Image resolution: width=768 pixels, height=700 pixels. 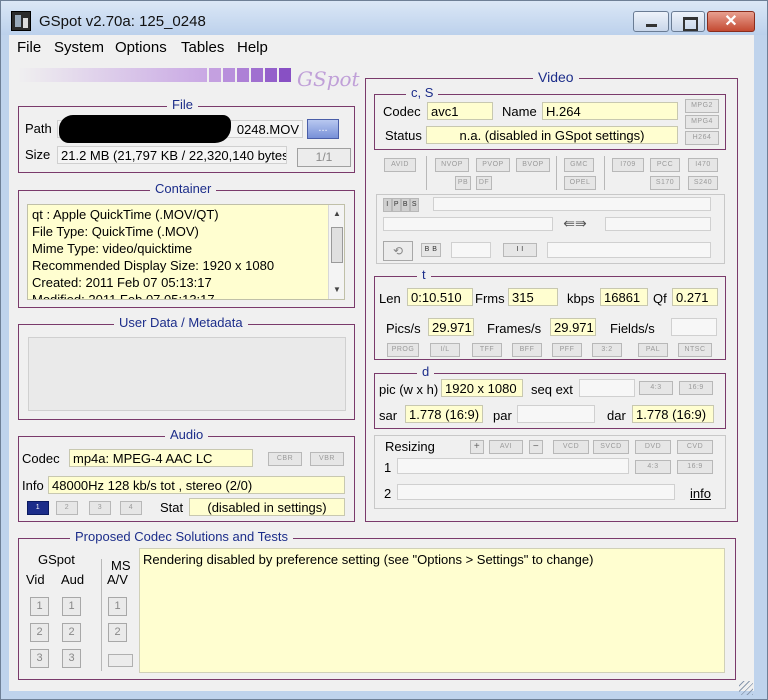 I want to click on cvd-button: CVD, so click(x=695, y=447).